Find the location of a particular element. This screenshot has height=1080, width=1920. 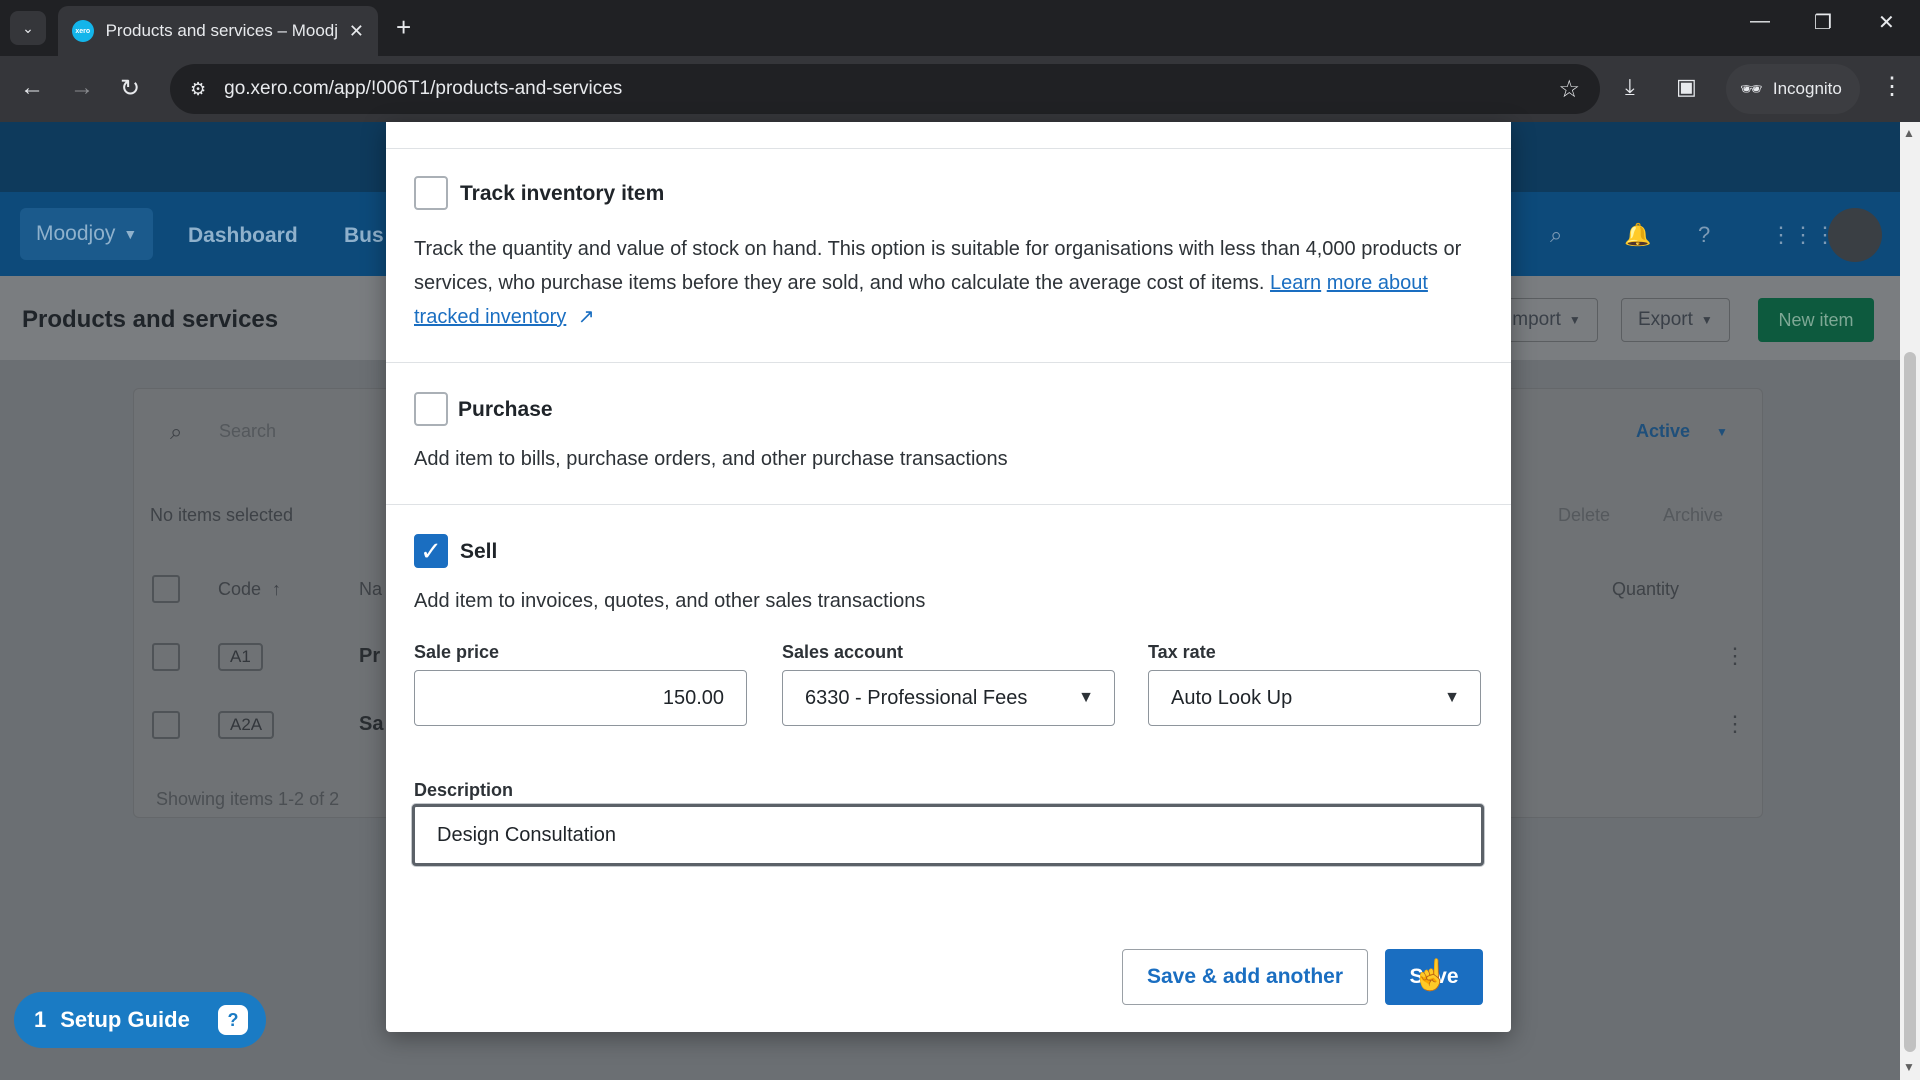

download-icon: ⤓ is located at coordinates (1630, 87).